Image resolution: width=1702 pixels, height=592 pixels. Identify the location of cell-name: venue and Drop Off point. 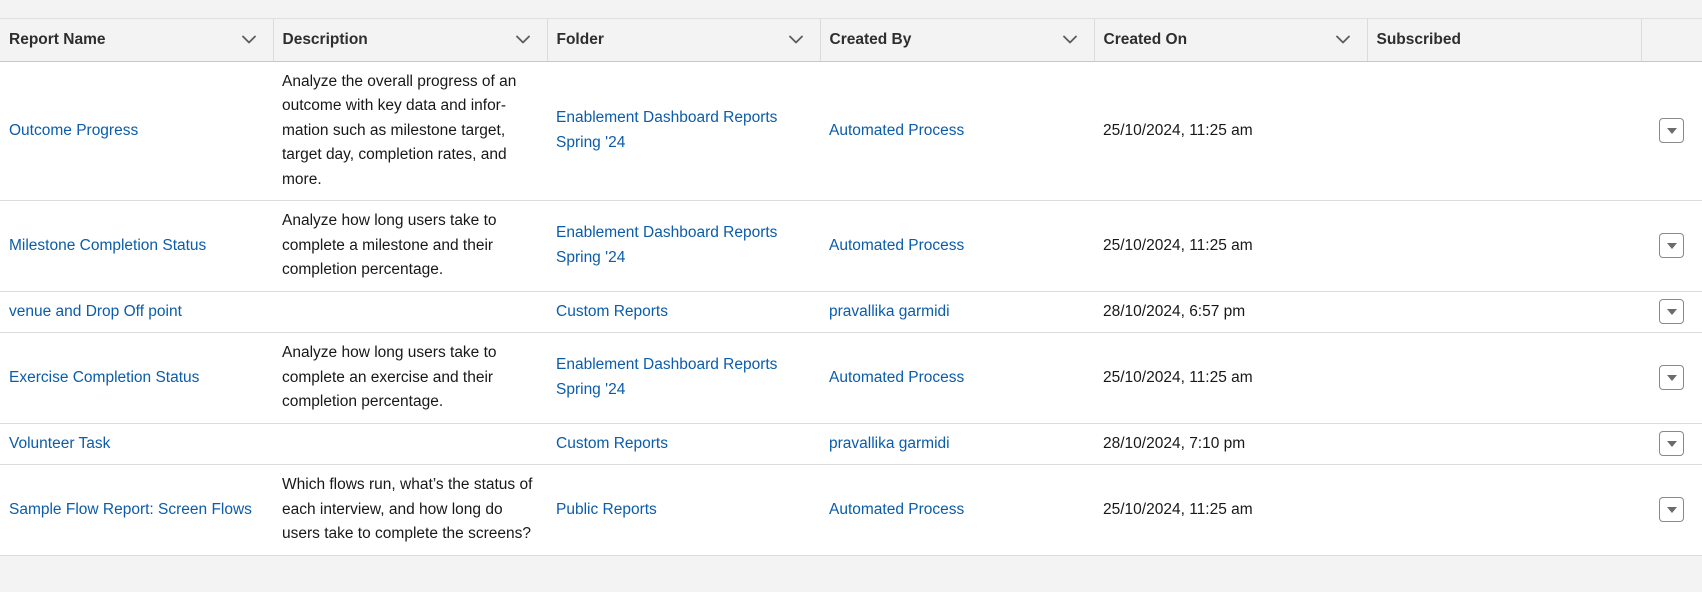
(136, 312).